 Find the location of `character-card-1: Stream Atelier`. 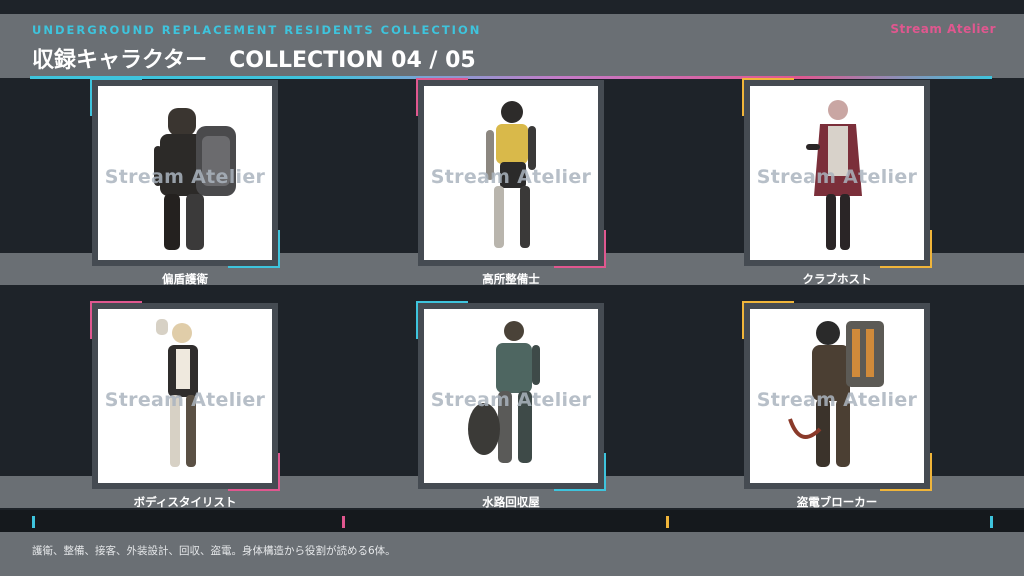

character-card-1: Stream Atelier is located at coordinates (185, 173).